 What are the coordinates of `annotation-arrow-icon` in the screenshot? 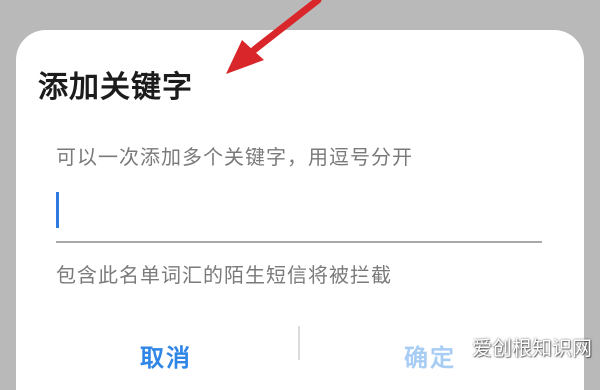 It's located at (274, 37).